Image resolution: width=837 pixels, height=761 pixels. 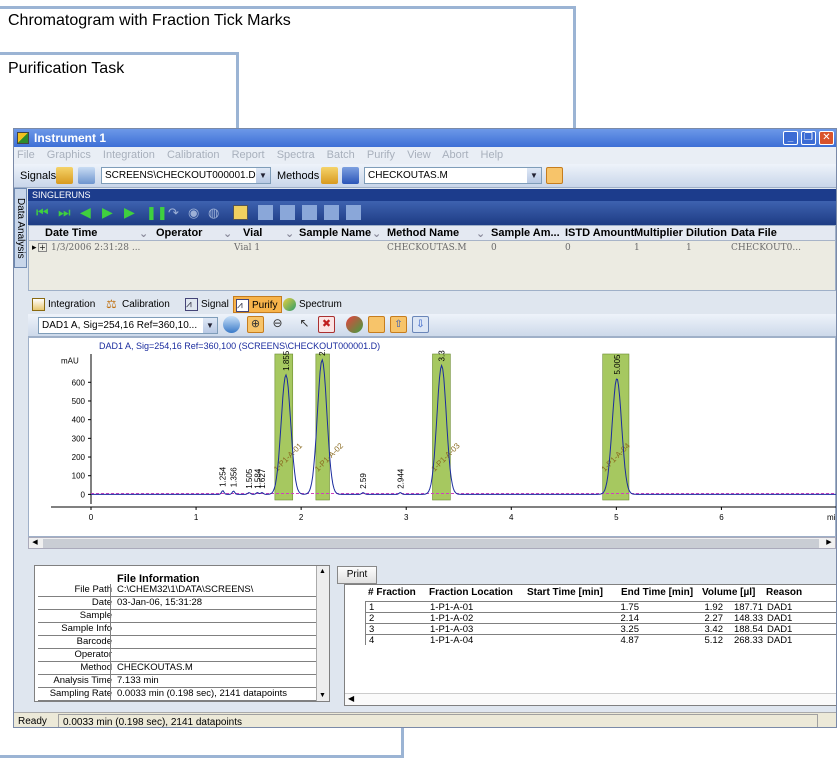 What do you see at coordinates (353, 212) in the screenshot?
I see `report-icon` at bounding box center [353, 212].